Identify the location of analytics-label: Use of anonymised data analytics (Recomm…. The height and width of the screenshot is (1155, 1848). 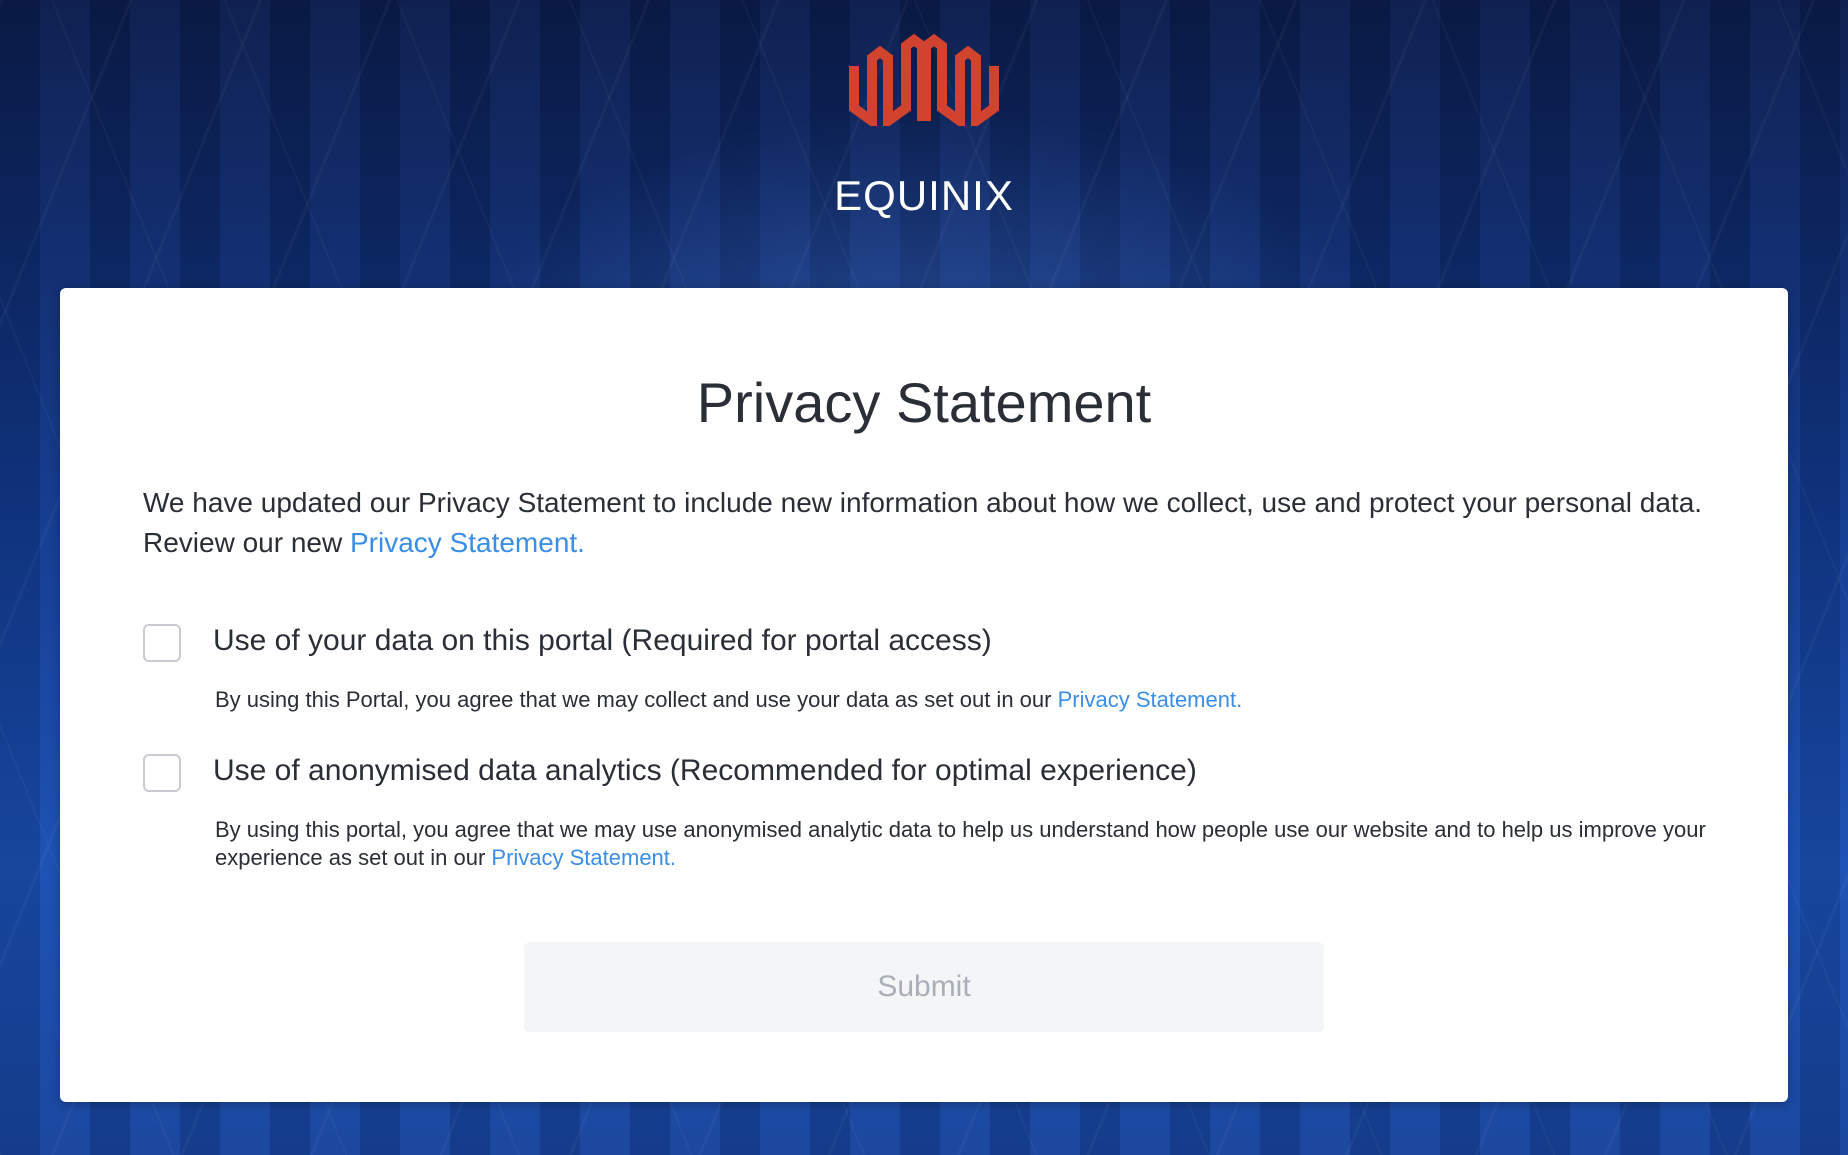
(705, 771).